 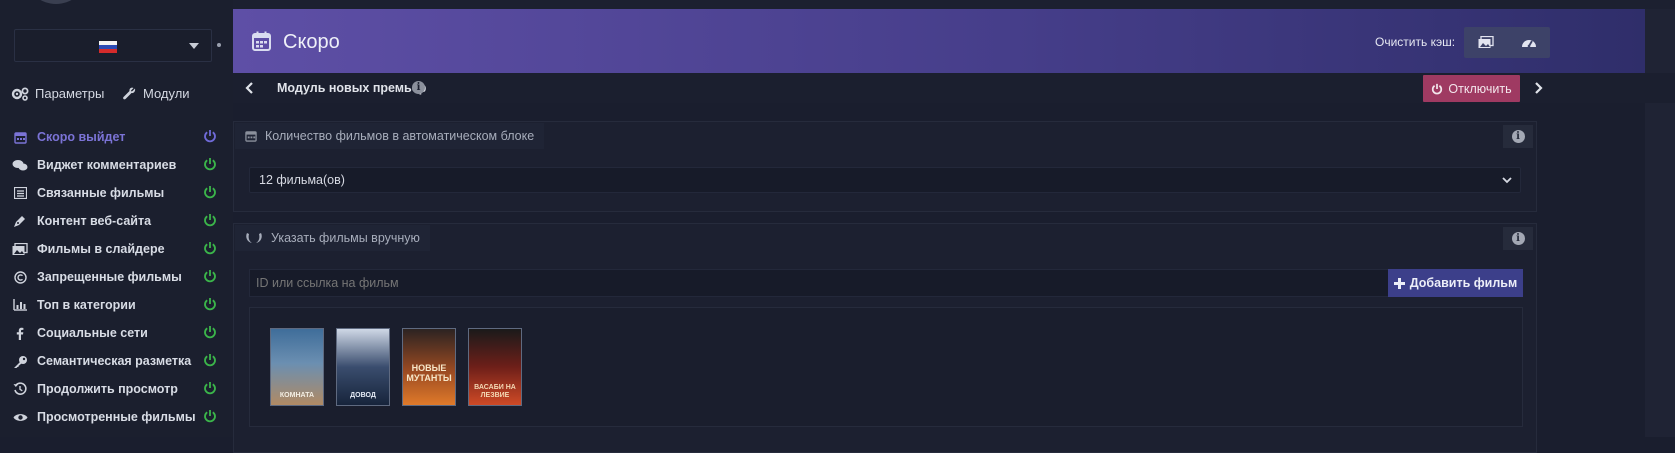 I want to click on clear-image-cache-button, so click(x=1485, y=42).